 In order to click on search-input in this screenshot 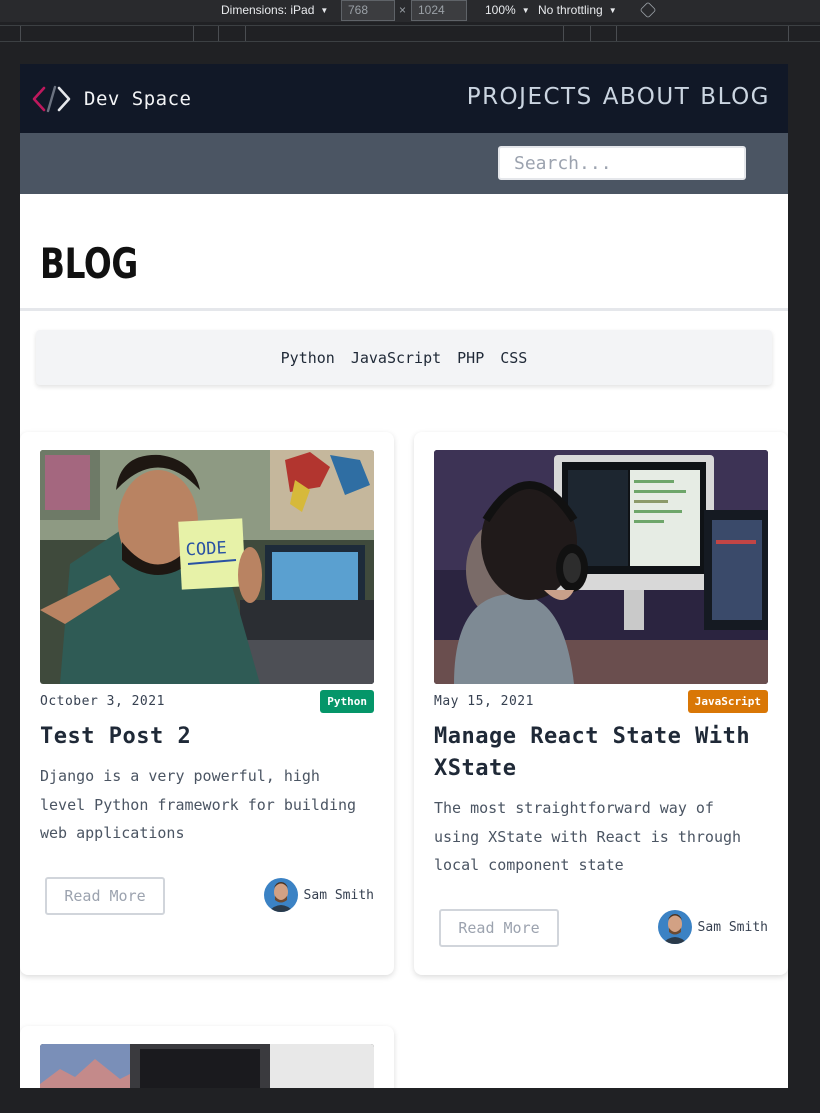, I will do `click(622, 163)`.